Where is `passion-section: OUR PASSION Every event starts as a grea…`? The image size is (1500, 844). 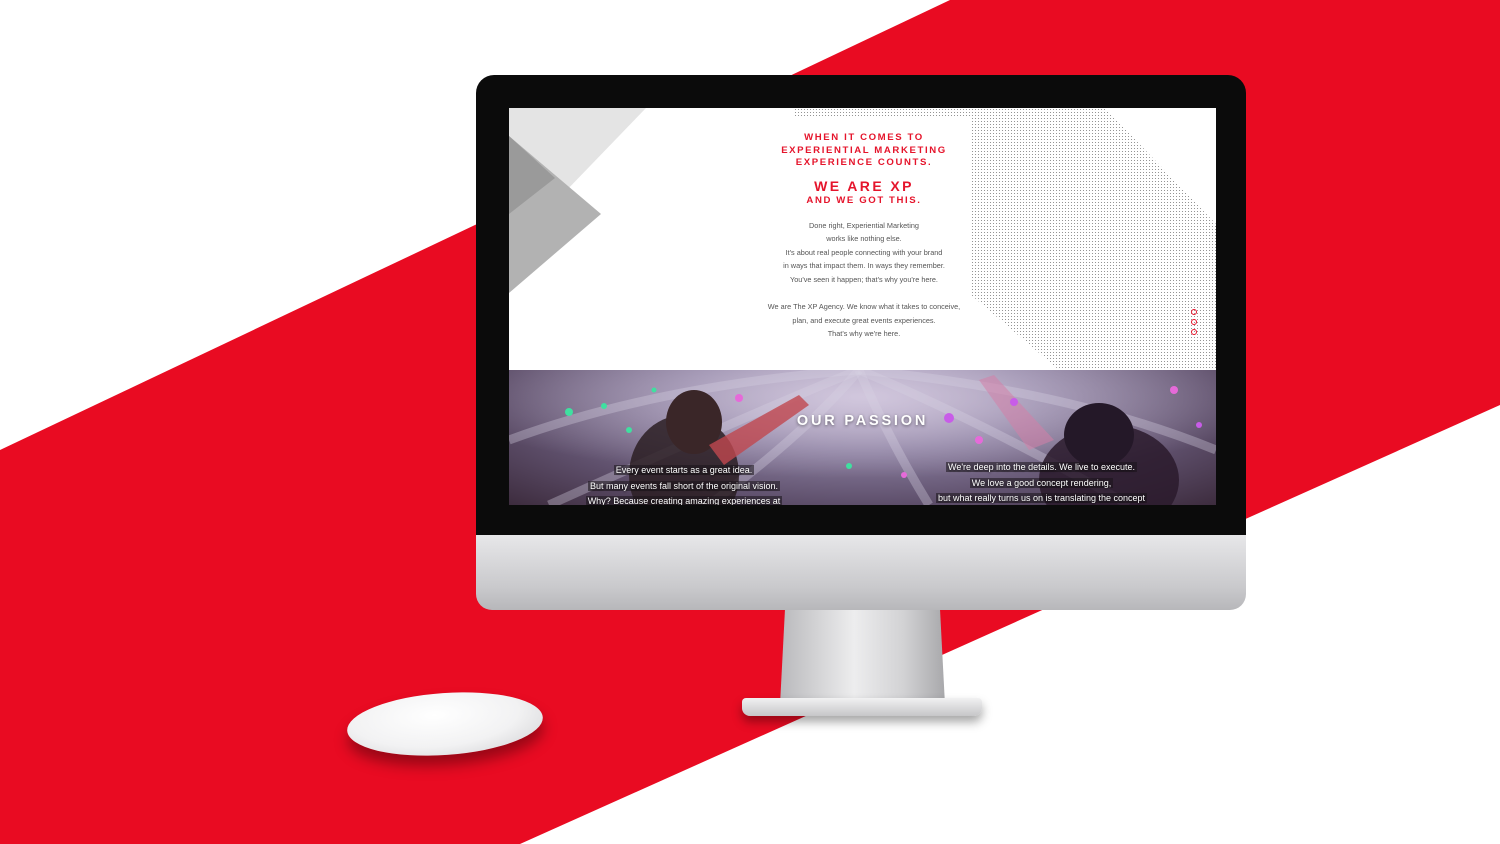 passion-section: OUR PASSION Every event starts as a grea… is located at coordinates (862, 437).